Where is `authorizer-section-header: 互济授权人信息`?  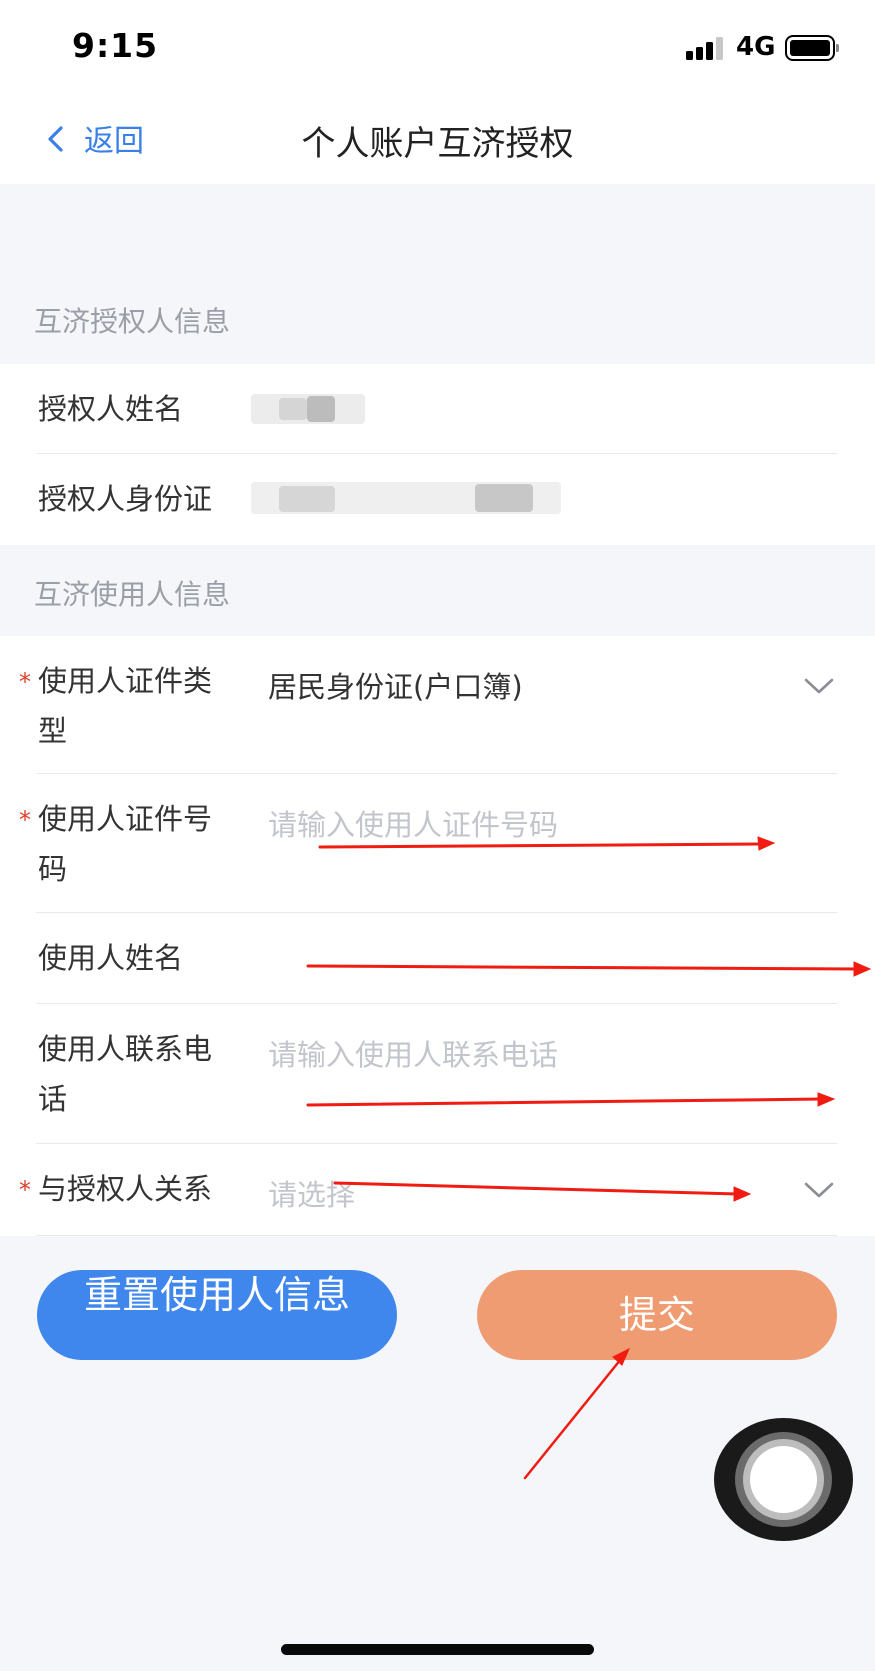
authorizer-section-header: 互济授权人信息 is located at coordinates (437, 274).